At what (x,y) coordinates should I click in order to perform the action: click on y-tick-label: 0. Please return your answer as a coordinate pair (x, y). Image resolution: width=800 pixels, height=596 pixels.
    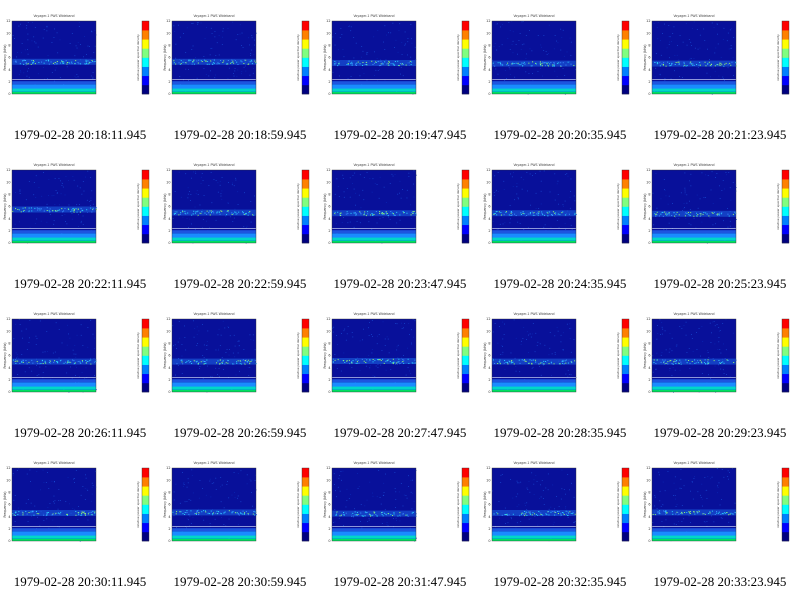
    Looking at the image, I should click on (9, 392).